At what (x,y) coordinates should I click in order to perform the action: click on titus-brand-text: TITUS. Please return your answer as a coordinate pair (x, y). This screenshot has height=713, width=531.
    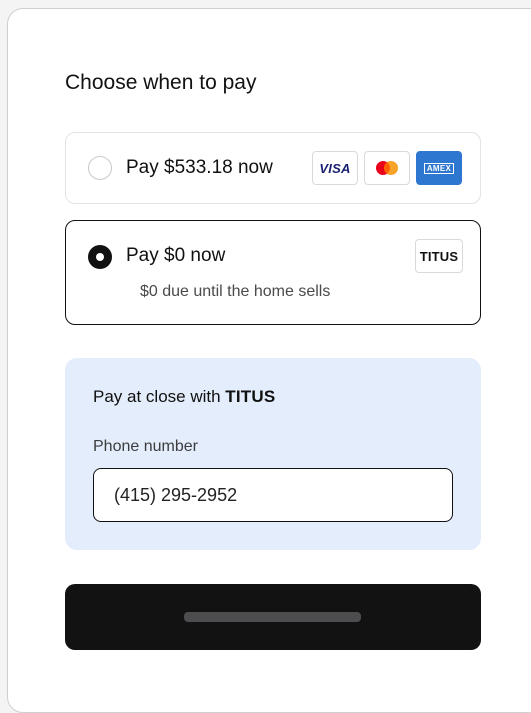
    Looking at the image, I should click on (250, 396).